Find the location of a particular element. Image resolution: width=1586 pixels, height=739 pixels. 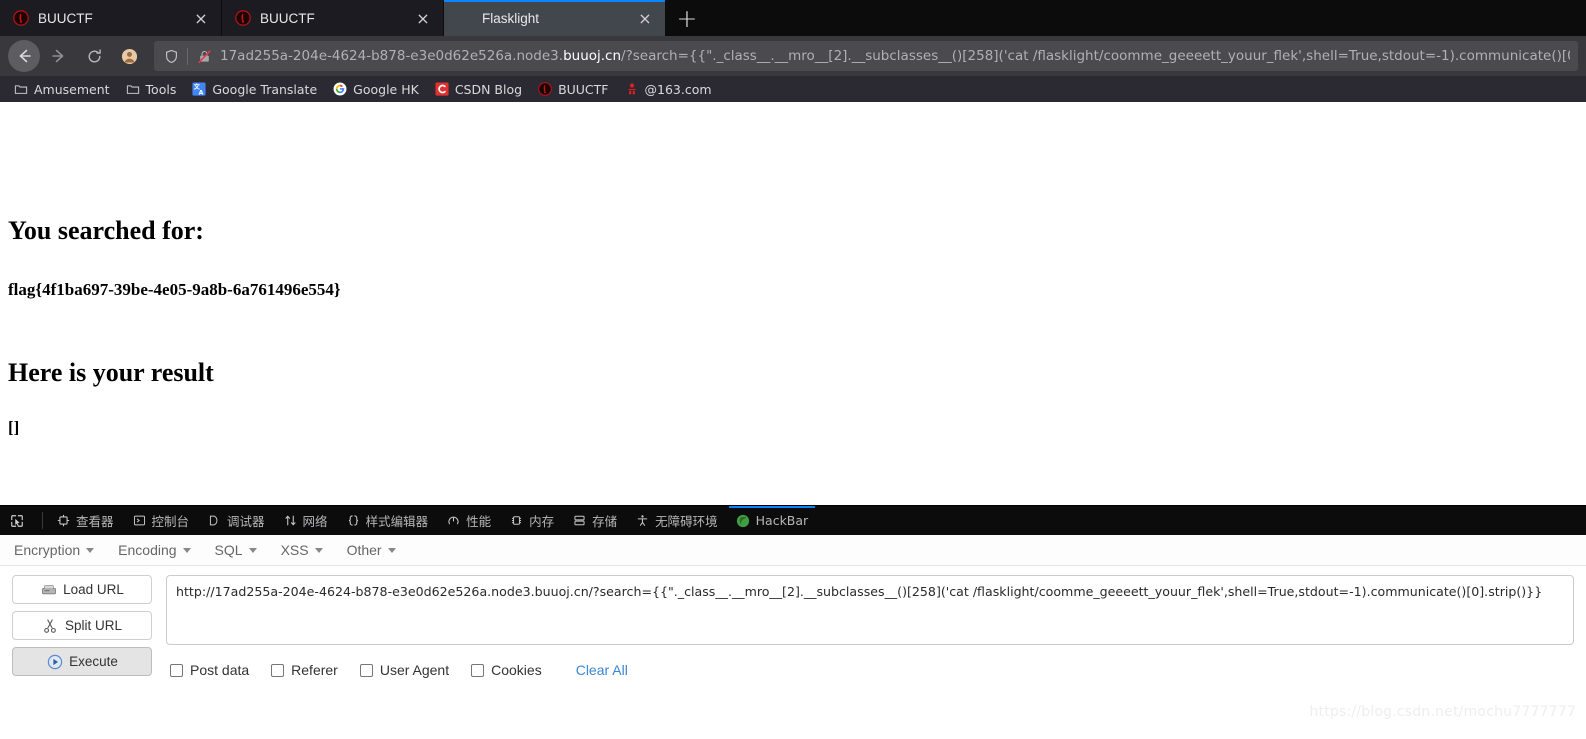

browser-tab-3-active: Flasklight × is located at coordinates (555, 18).